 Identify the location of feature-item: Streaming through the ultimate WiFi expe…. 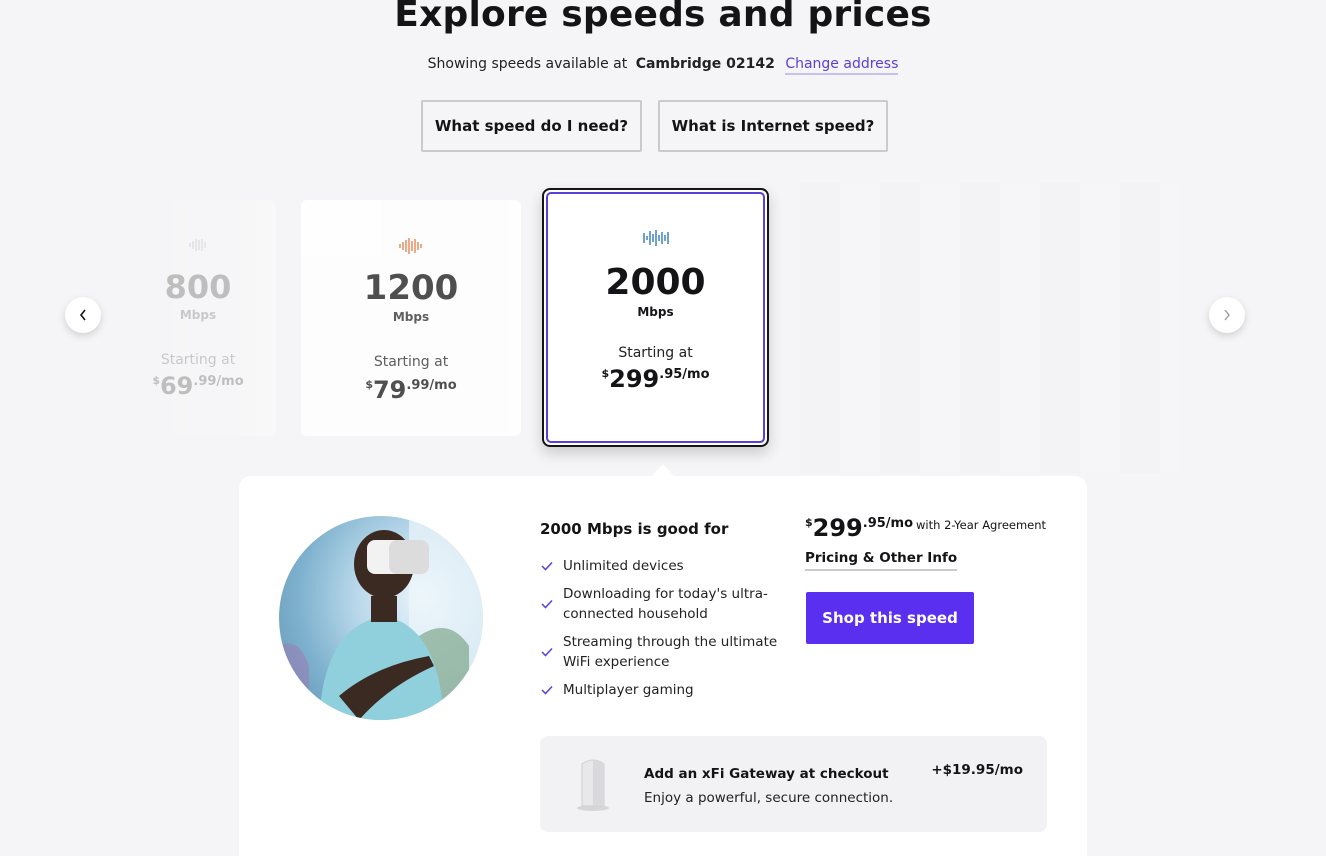
(660, 652).